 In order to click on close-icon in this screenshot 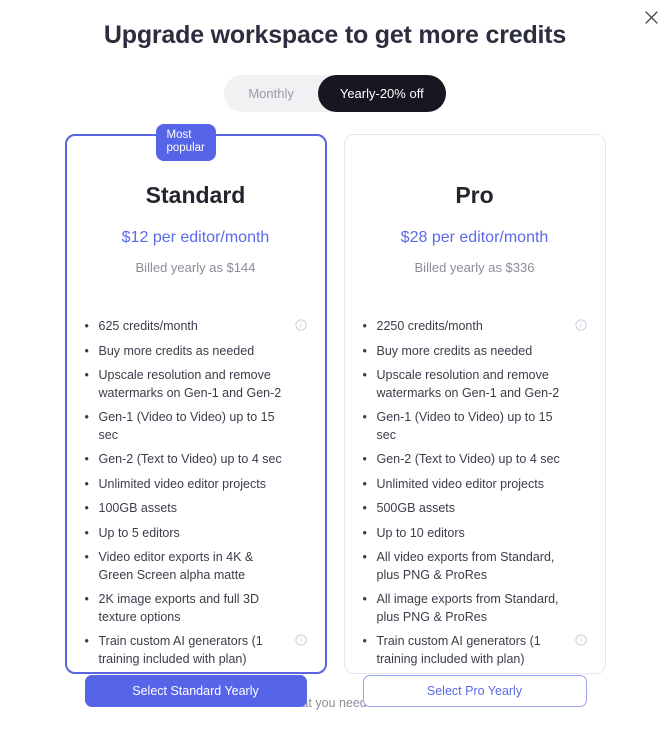, I will do `click(651, 17)`.